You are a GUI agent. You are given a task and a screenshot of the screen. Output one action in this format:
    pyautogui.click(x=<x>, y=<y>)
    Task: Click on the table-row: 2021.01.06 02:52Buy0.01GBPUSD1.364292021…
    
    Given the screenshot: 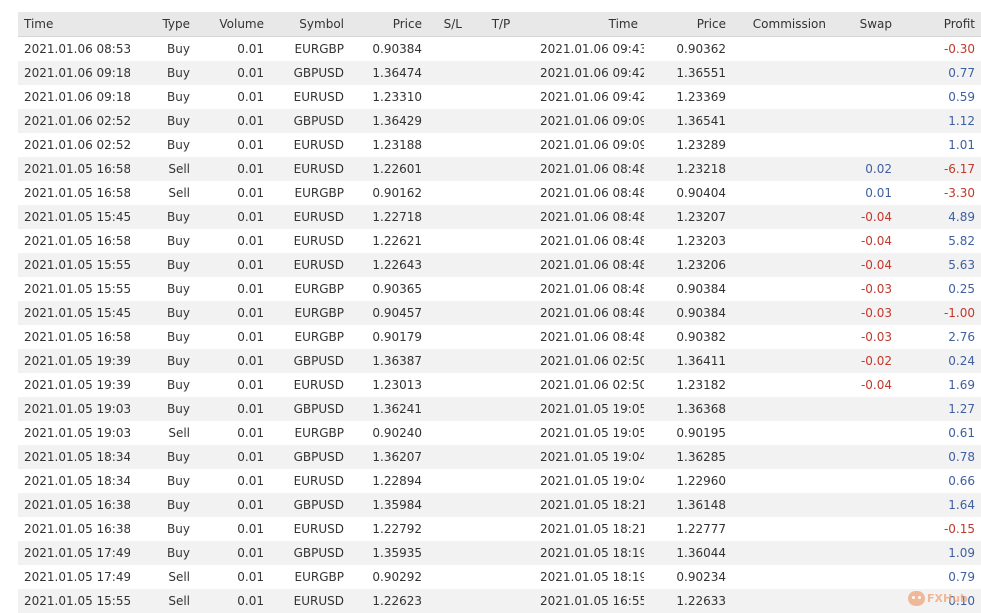 What is the action you would take?
    pyautogui.click(x=499, y=121)
    